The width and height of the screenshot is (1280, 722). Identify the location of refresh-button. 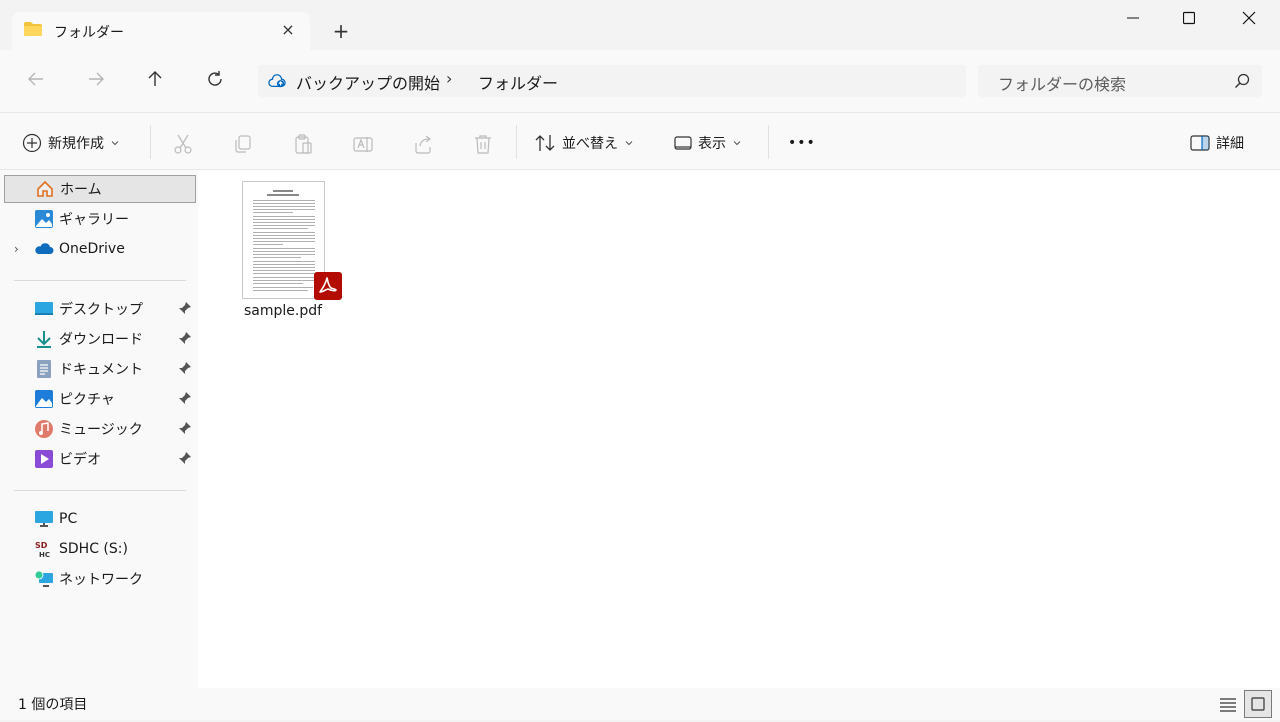
(215, 81).